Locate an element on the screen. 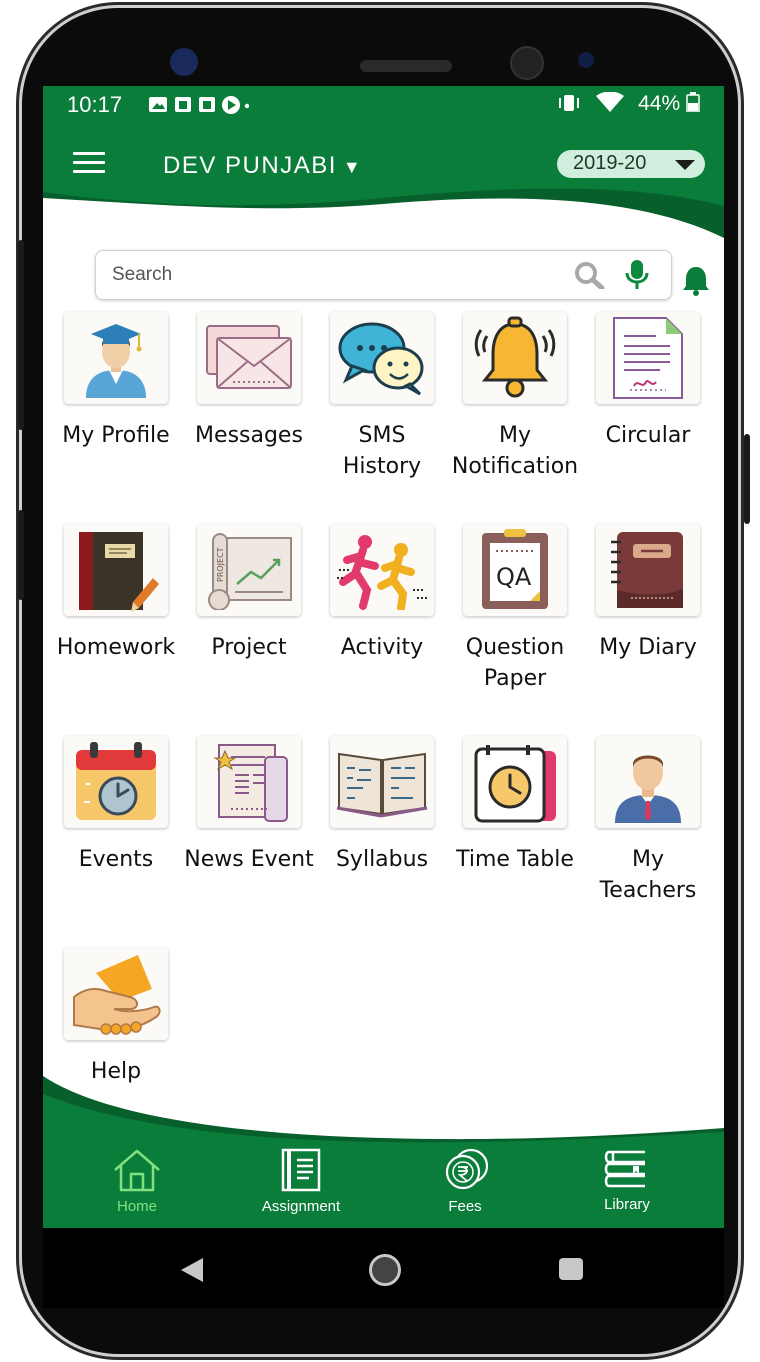  nav-item-fees: Fees is located at coordinates (465, 1181).